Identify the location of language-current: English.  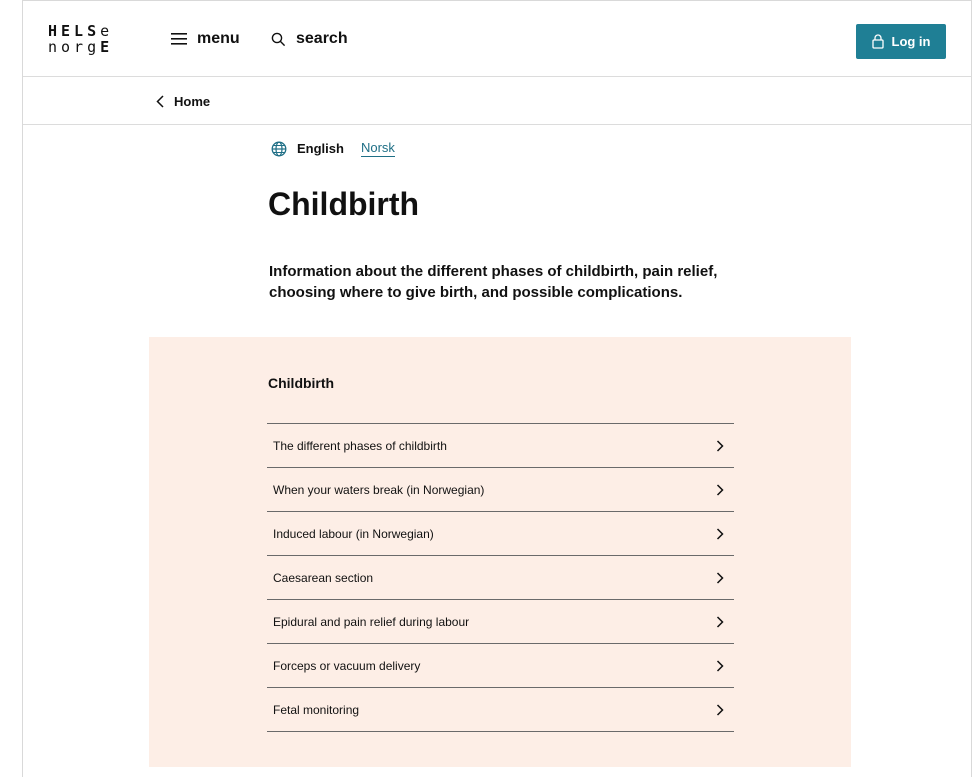
(320, 148).